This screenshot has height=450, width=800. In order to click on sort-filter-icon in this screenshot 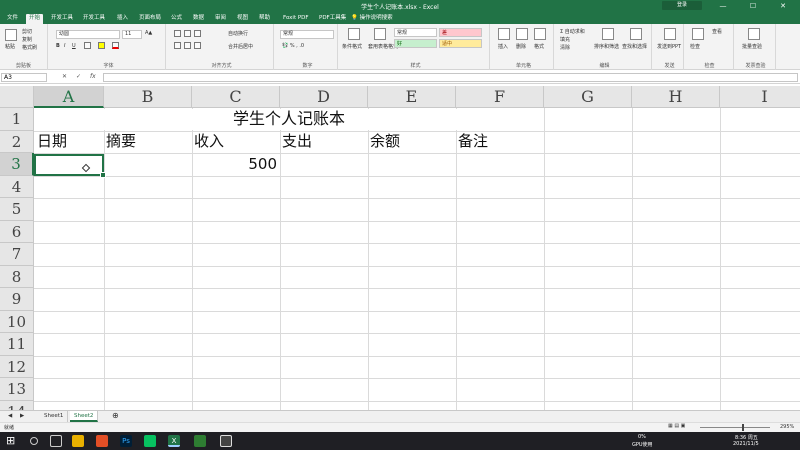, I will do `click(608, 34)`.